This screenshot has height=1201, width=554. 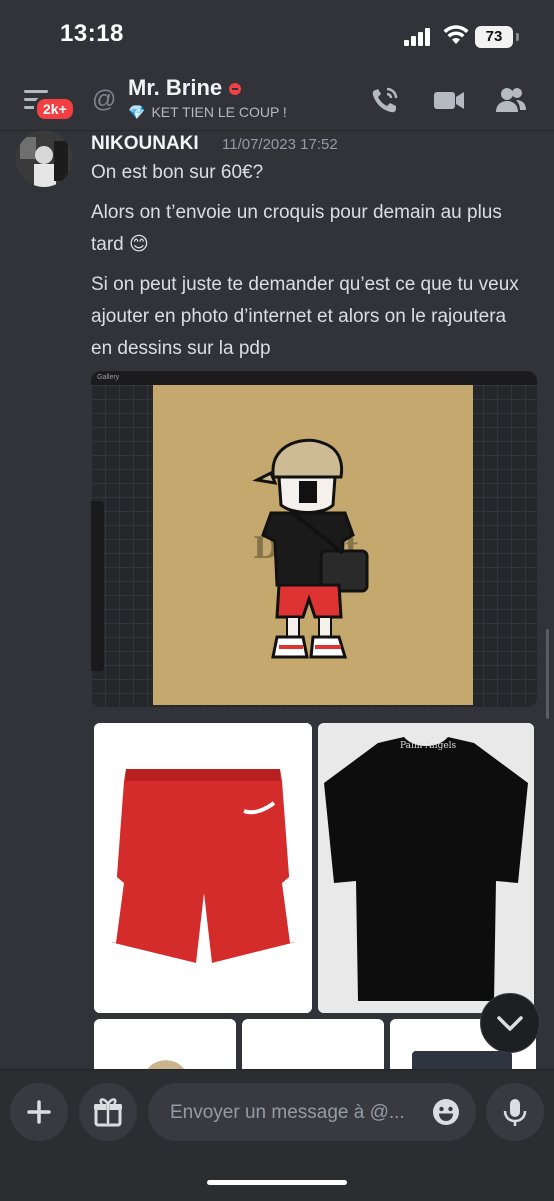 What do you see at coordinates (104, 99) in the screenshot?
I see `at-icon: @` at bounding box center [104, 99].